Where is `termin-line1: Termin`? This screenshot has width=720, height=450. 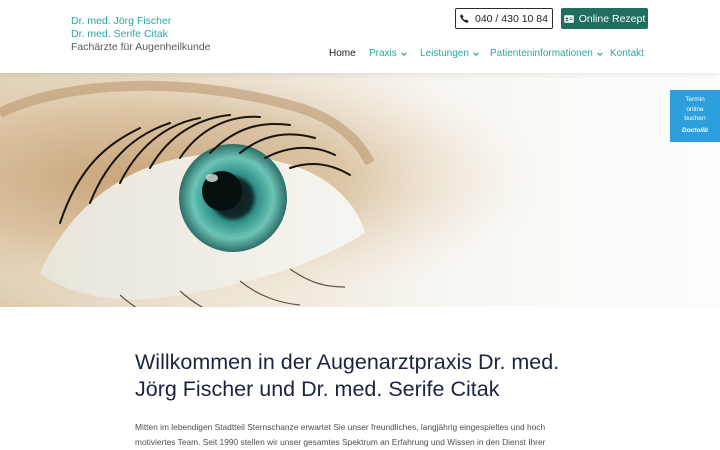 termin-line1: Termin is located at coordinates (695, 99).